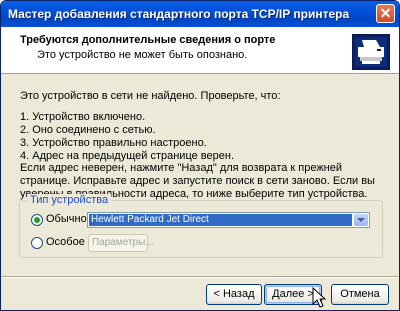  What do you see at coordinates (319, 297) in the screenshot?
I see `mouse-pointer-icon` at bounding box center [319, 297].